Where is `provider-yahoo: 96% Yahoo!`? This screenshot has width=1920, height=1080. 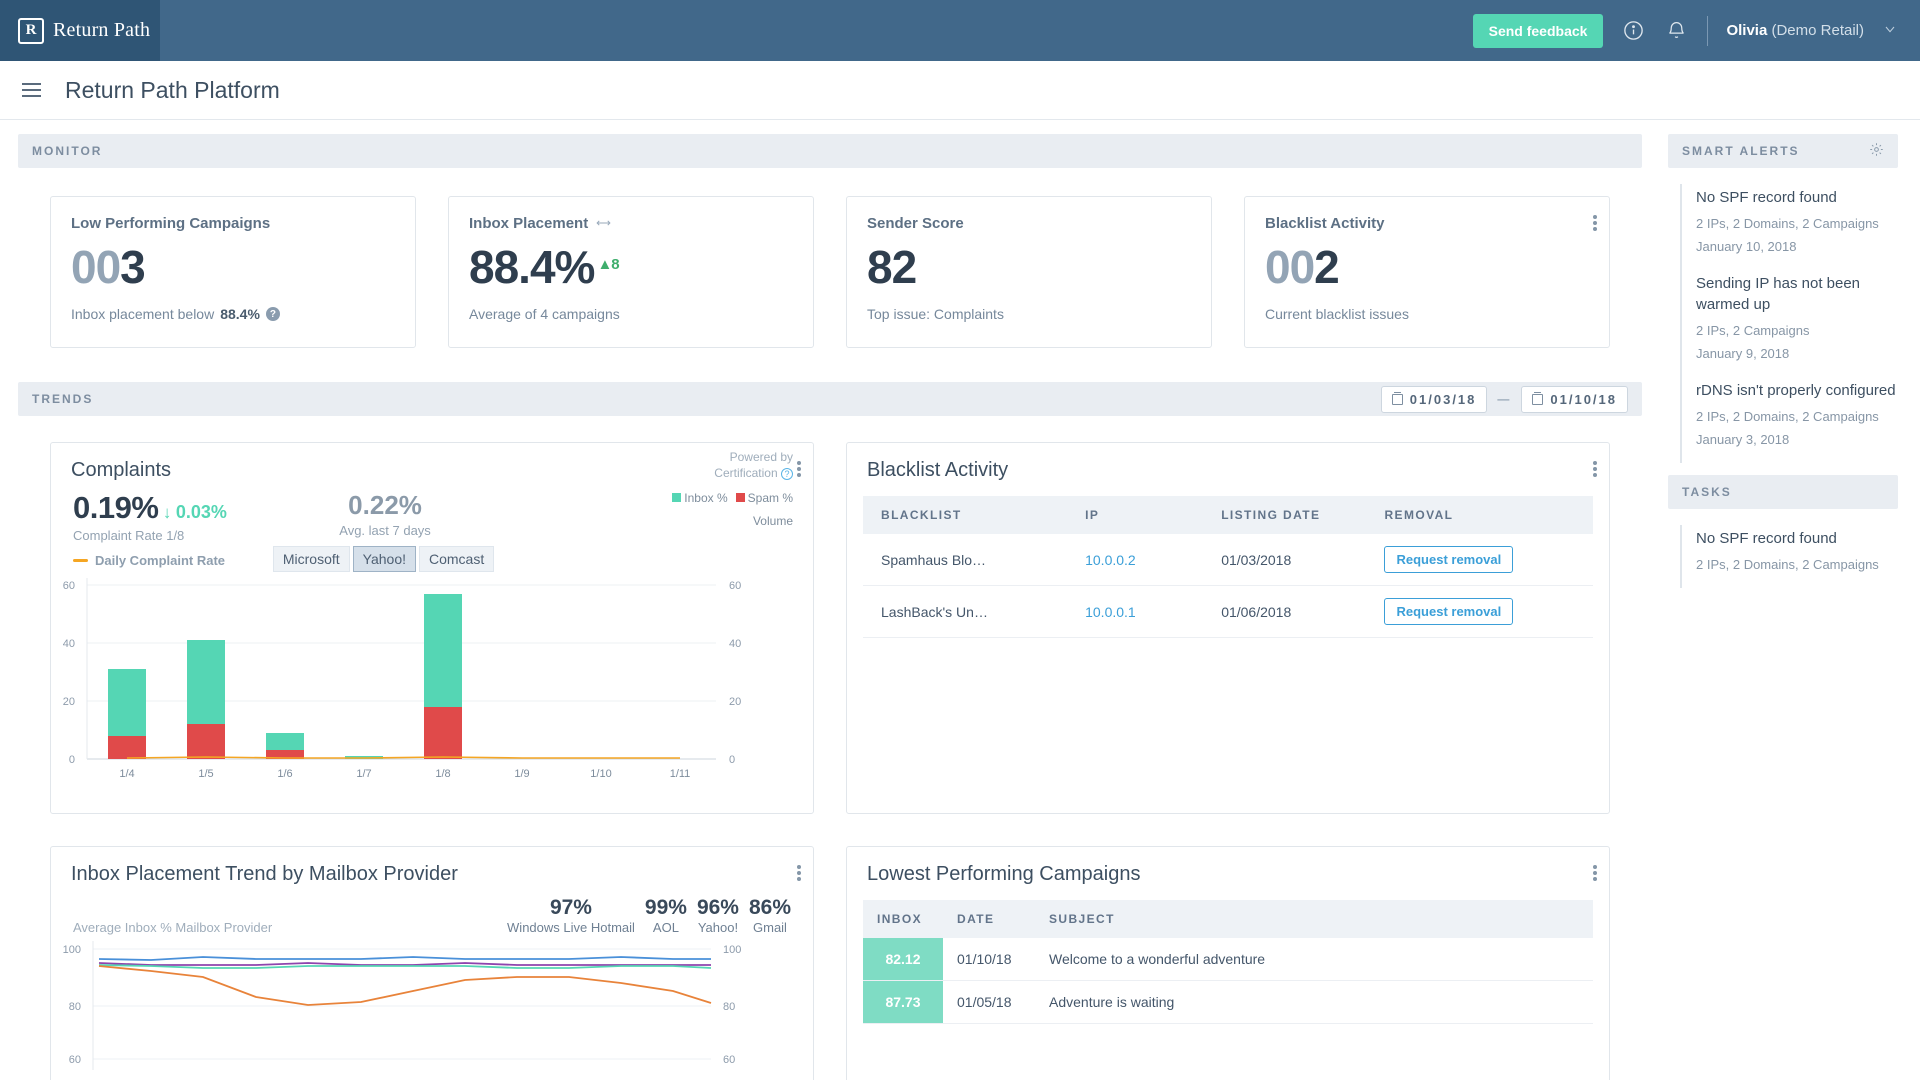
provider-yahoo: 96% Yahoo! is located at coordinates (718, 915).